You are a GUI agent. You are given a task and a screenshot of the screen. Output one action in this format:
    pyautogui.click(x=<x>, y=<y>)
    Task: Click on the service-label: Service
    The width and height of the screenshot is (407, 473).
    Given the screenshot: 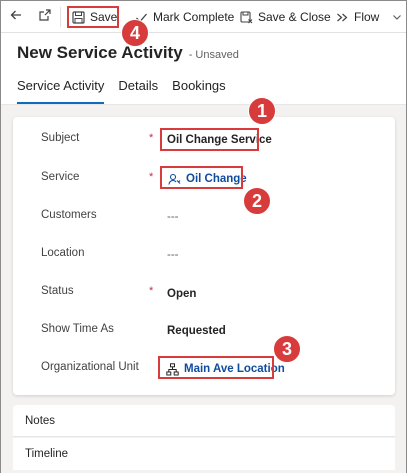 What is the action you would take?
    pyautogui.click(x=60, y=177)
    